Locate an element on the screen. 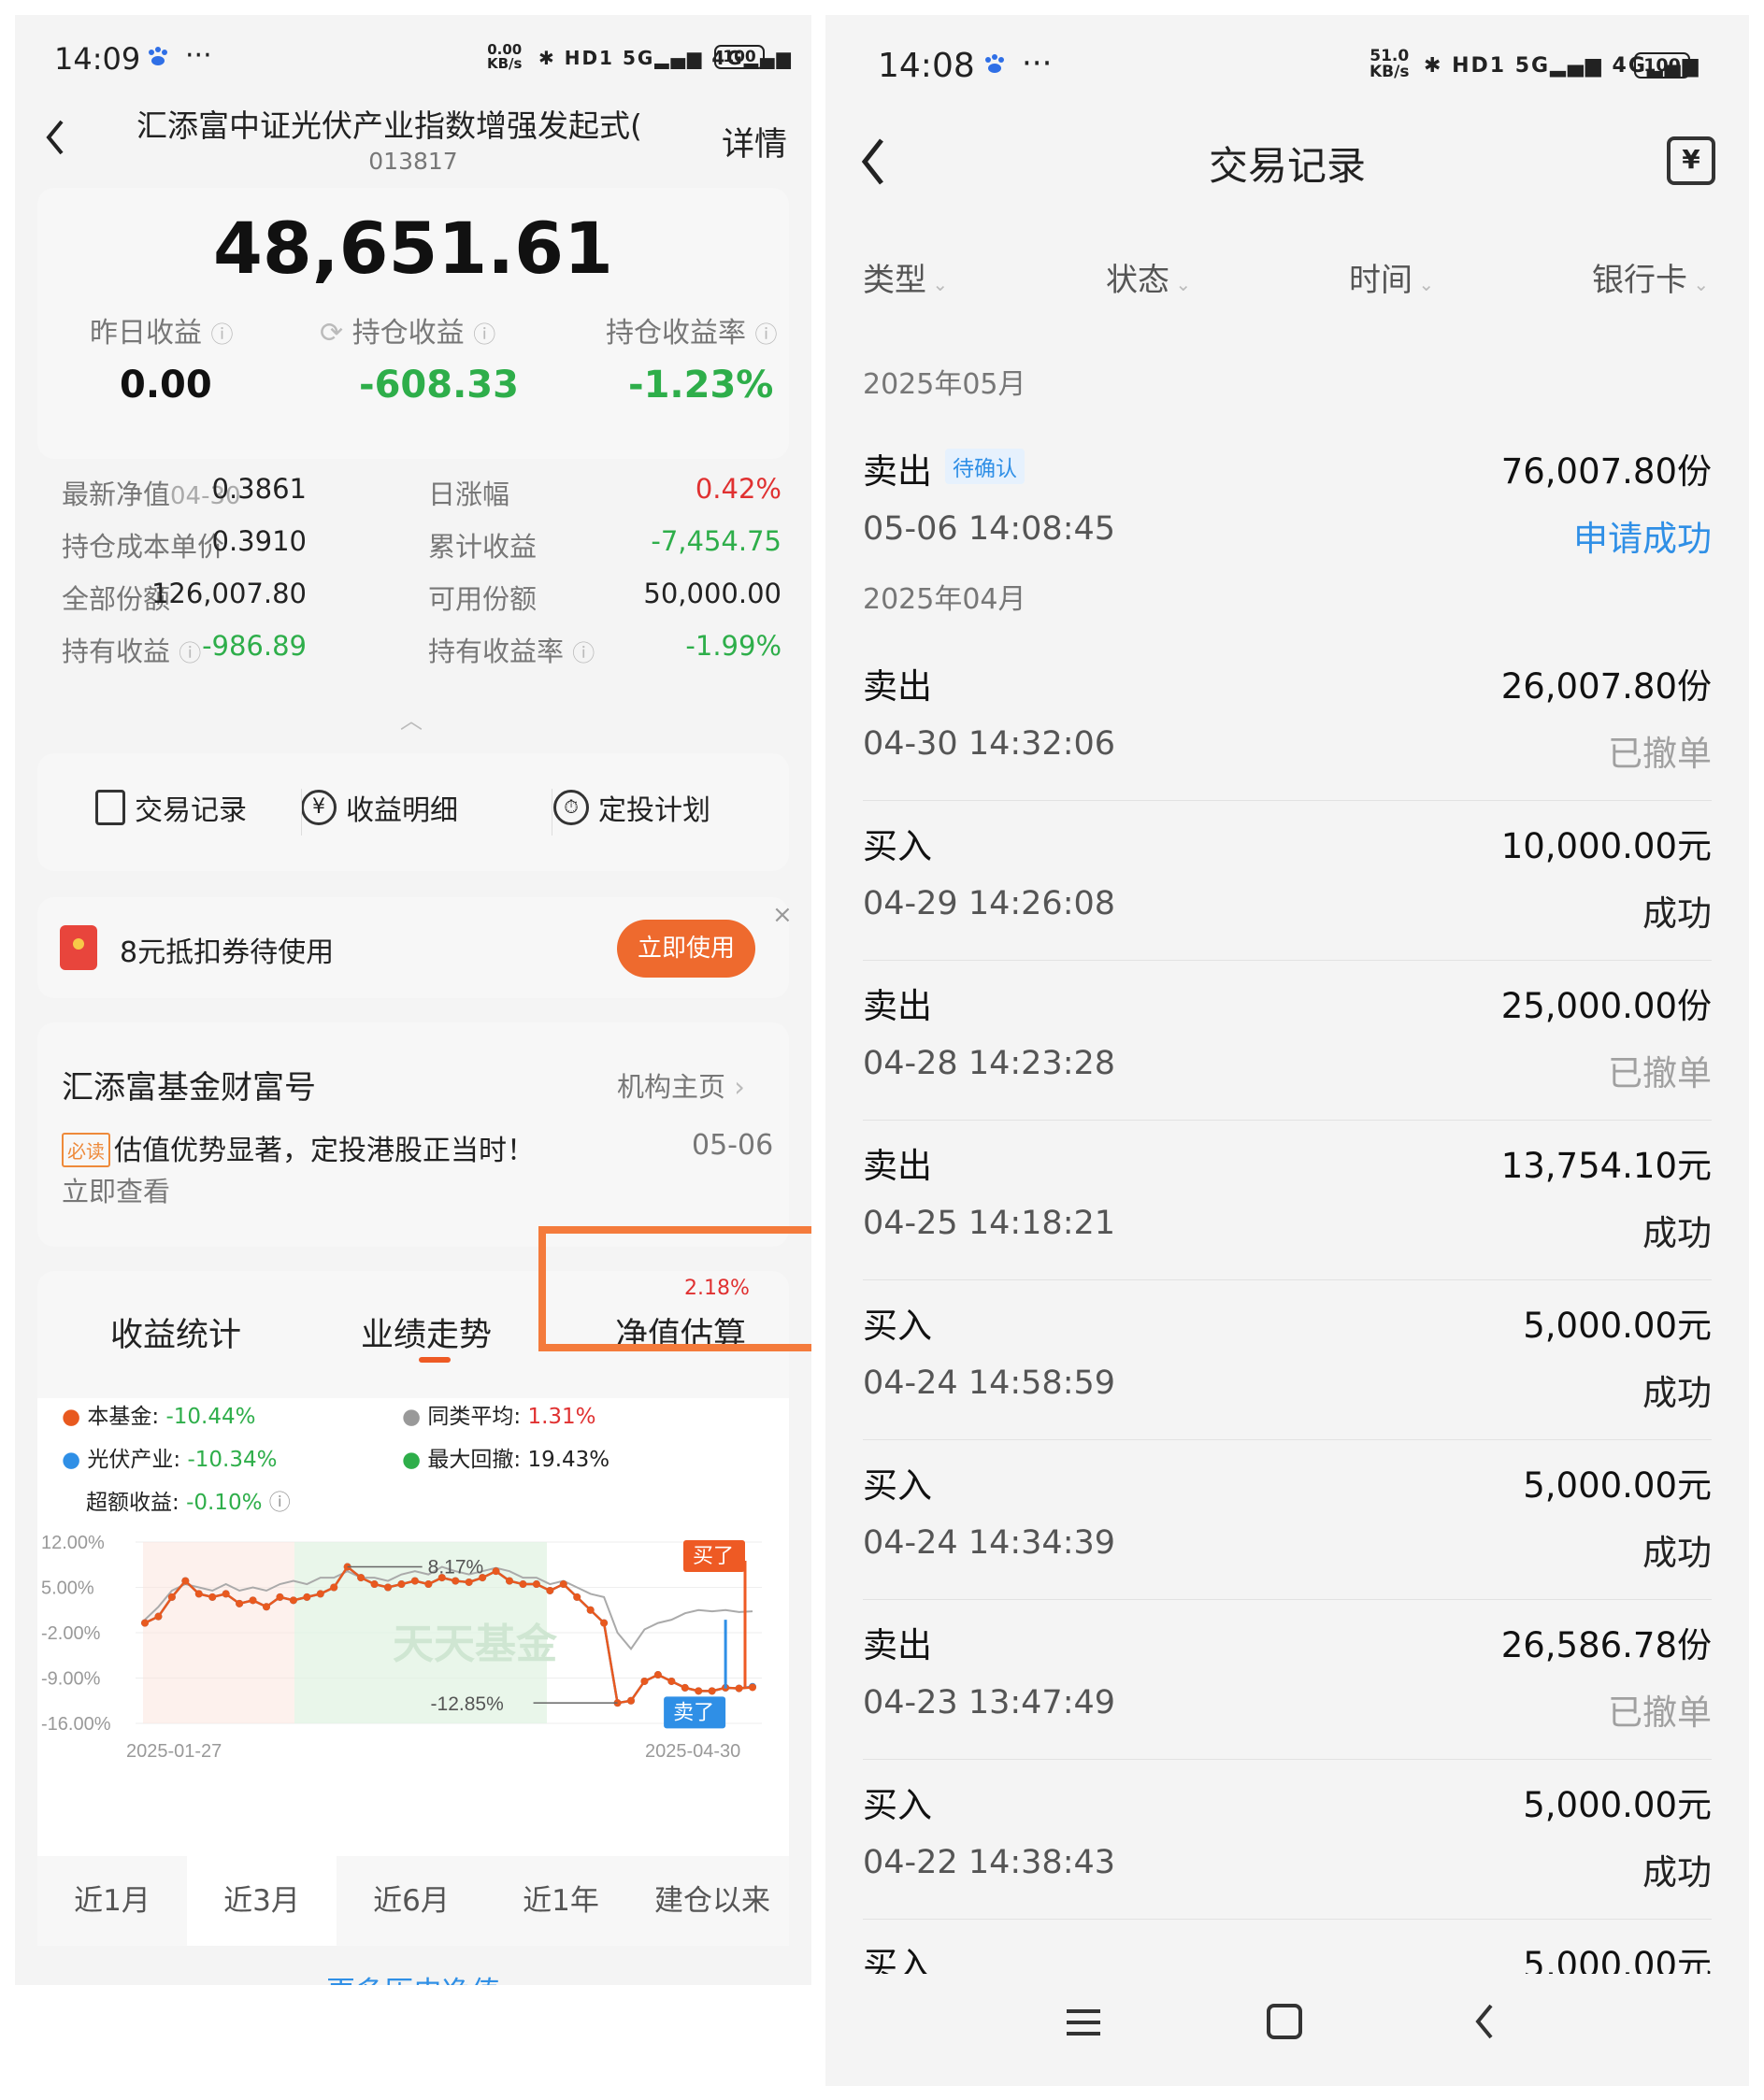 The width and height of the screenshot is (1764, 2100). fund-code: 013817 is located at coordinates (413, 161).